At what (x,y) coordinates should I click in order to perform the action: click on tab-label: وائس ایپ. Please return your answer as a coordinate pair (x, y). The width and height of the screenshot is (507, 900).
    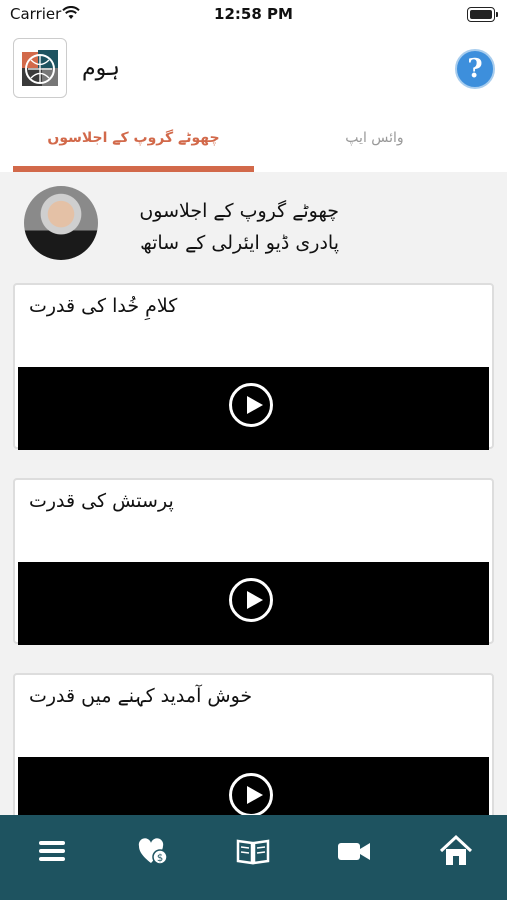
    Looking at the image, I should click on (374, 138).